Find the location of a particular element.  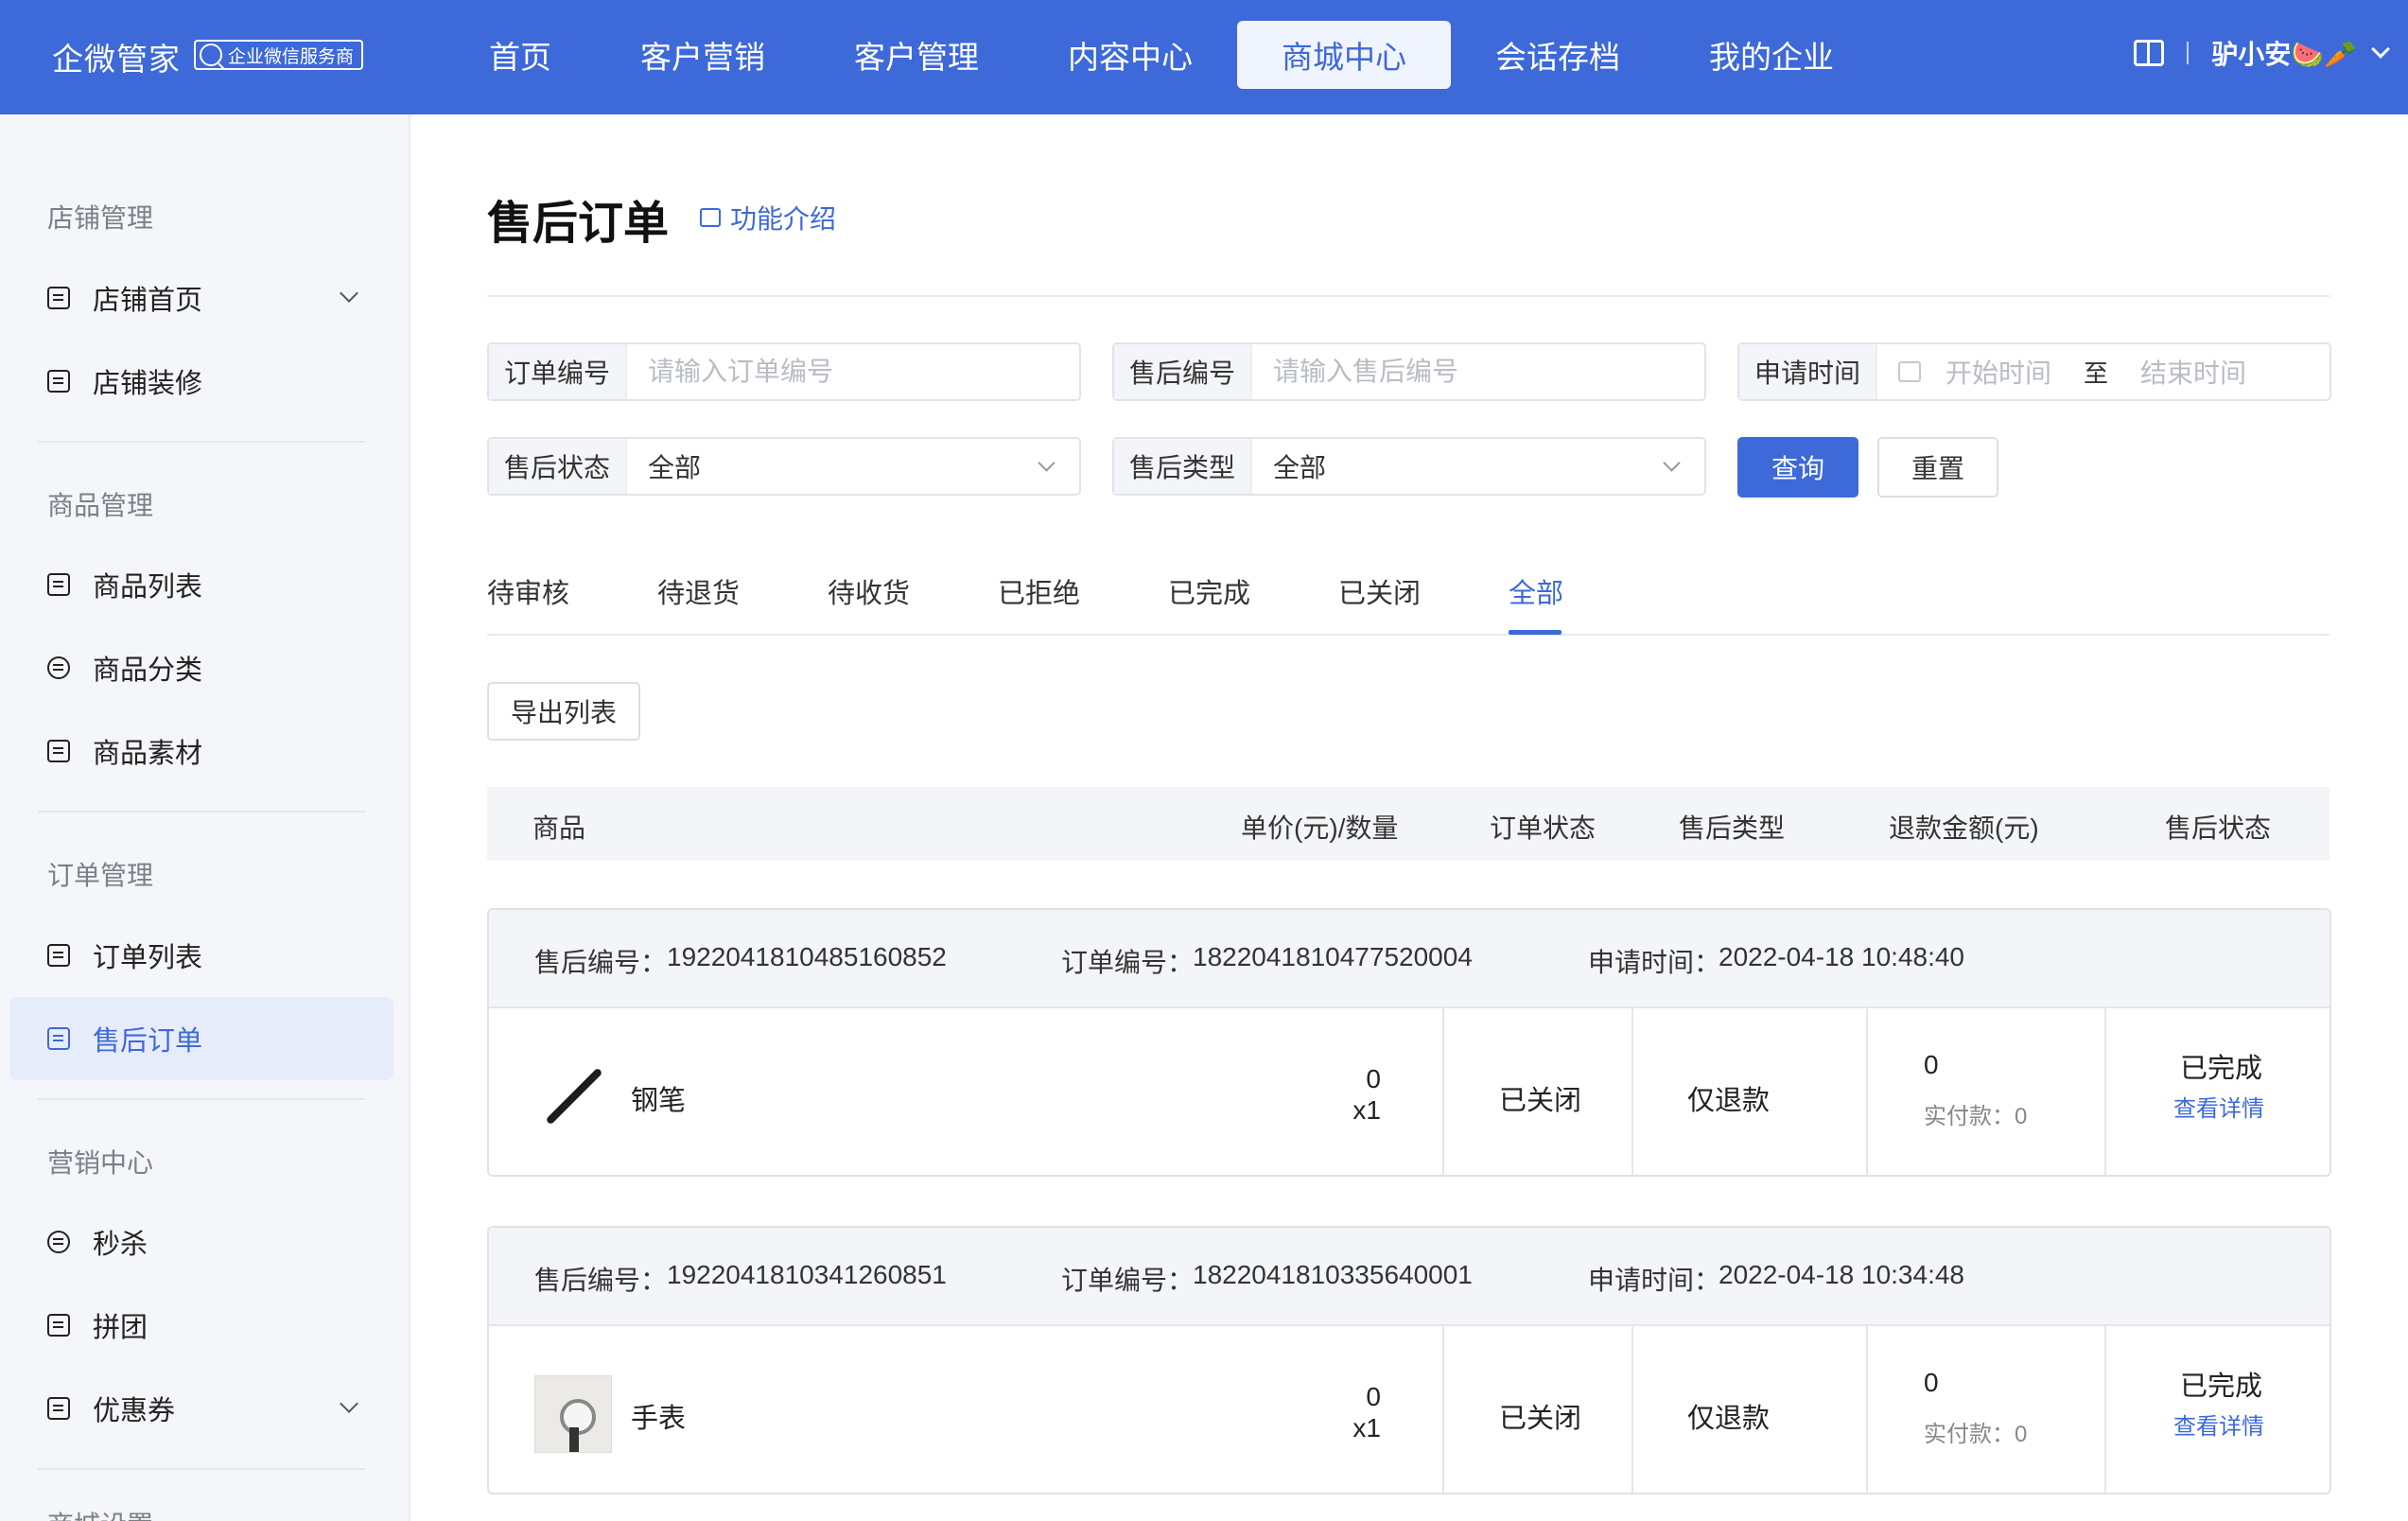

sidebar-item-label: 优惠券 is located at coordinates (134, 1411).